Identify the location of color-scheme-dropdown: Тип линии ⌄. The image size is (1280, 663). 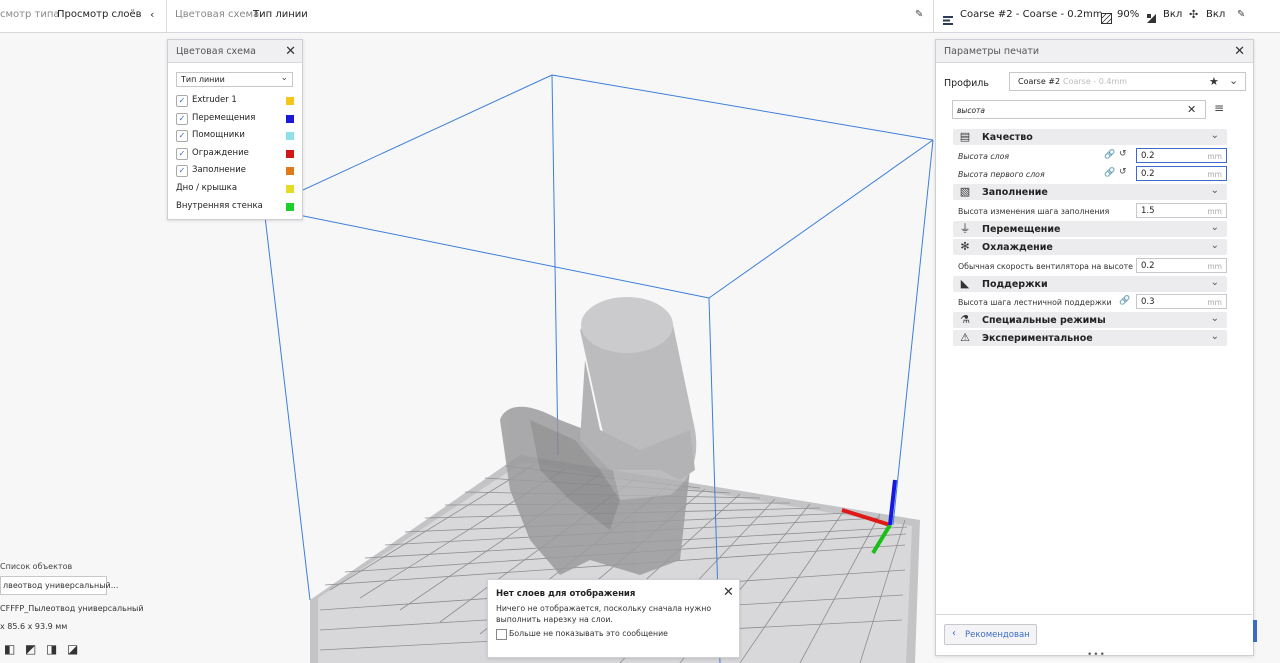
(234, 79).